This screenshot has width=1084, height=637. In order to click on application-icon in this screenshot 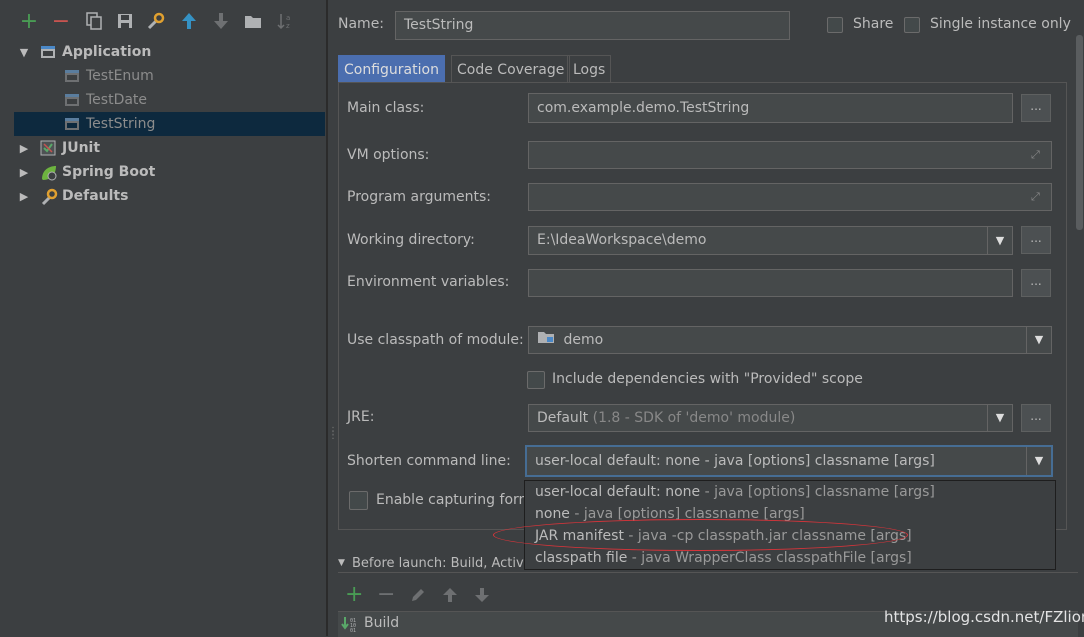, I will do `click(48, 52)`.